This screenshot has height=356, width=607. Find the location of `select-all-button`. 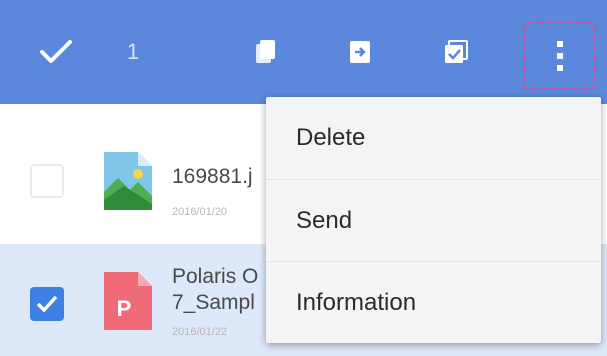

select-all-button is located at coordinates (456, 52).